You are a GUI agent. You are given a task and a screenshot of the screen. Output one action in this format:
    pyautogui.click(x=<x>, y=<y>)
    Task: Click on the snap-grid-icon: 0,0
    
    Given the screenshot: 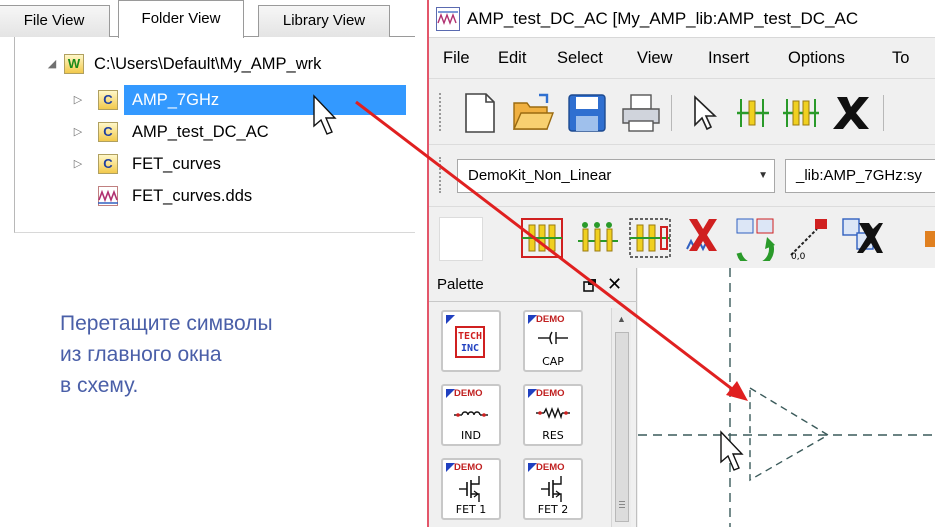 What is the action you would take?
    pyautogui.click(x=810, y=238)
    